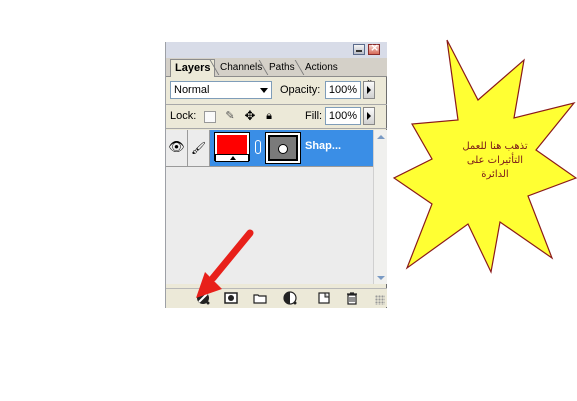  Describe the element at coordinates (495, 146) in the screenshot. I see `callout-line: تذهب هنا للعمل` at that location.